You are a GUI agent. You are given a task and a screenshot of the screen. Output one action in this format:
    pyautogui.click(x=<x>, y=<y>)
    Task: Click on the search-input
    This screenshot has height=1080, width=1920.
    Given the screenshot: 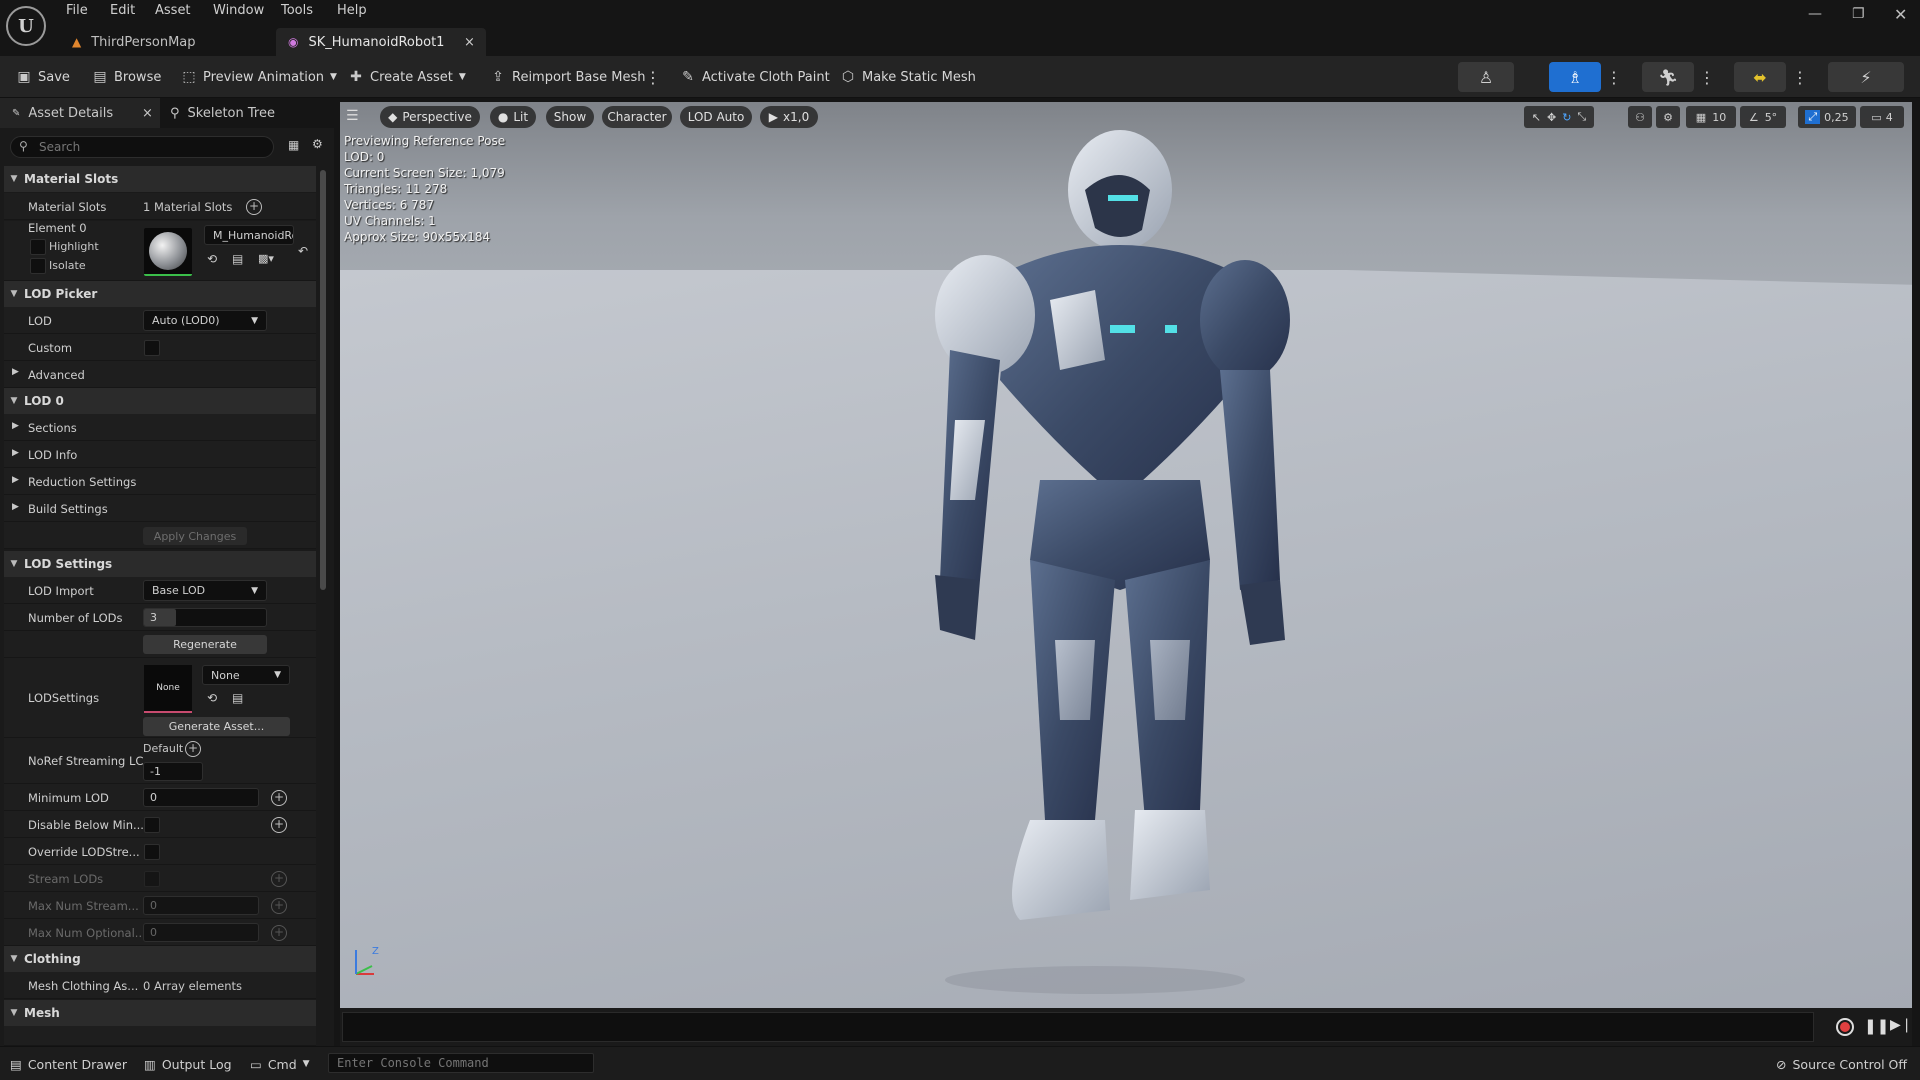 What is the action you would take?
    pyautogui.click(x=149, y=147)
    